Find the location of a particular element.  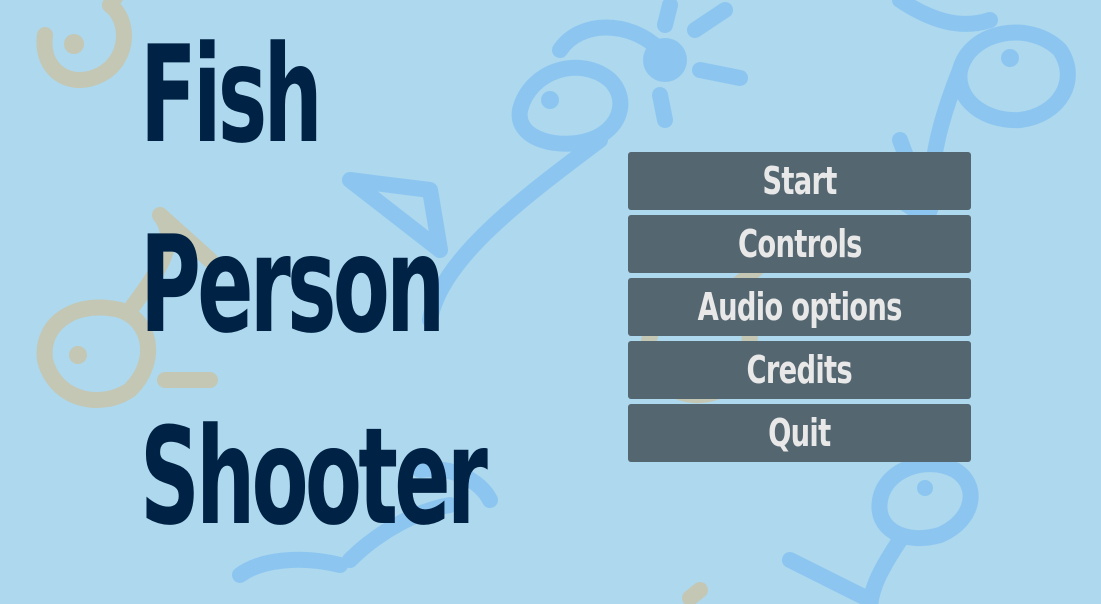

start-button-label: Start is located at coordinates (799, 181).